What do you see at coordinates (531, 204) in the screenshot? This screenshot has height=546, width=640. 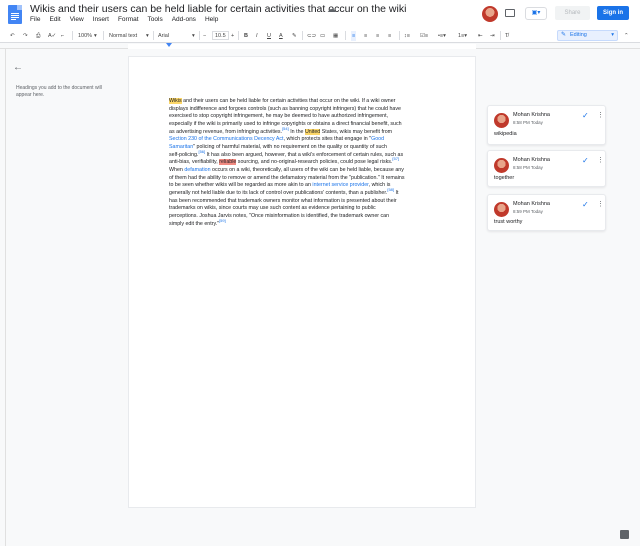 I see `comment-author: Mohan Krishna` at bounding box center [531, 204].